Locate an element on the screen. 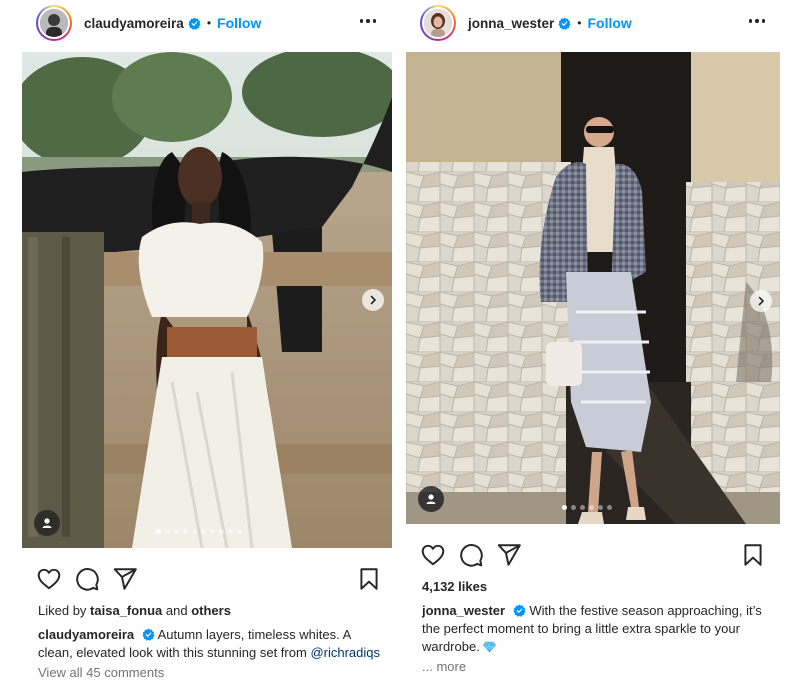  caption-mention-link: @richradiqs is located at coordinates (345, 652).